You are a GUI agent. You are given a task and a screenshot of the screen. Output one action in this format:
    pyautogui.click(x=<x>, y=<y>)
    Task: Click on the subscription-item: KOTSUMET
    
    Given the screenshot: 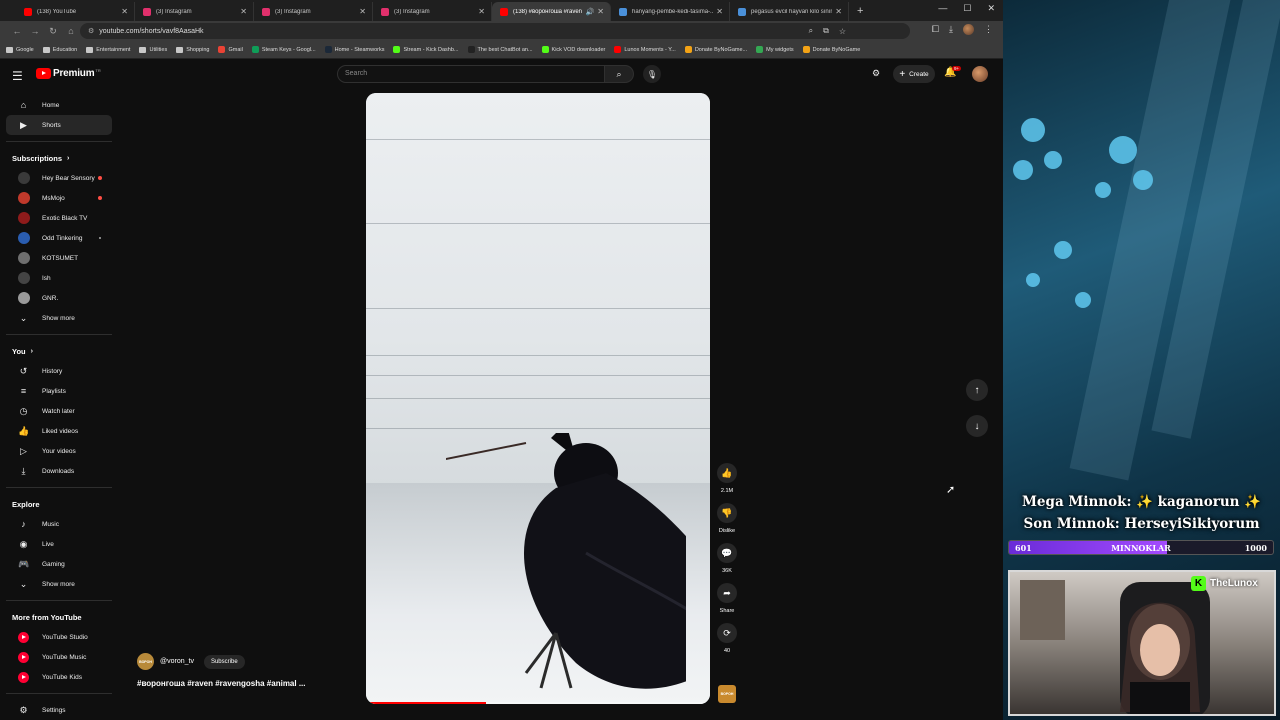 What is the action you would take?
    pyautogui.click(x=59, y=258)
    